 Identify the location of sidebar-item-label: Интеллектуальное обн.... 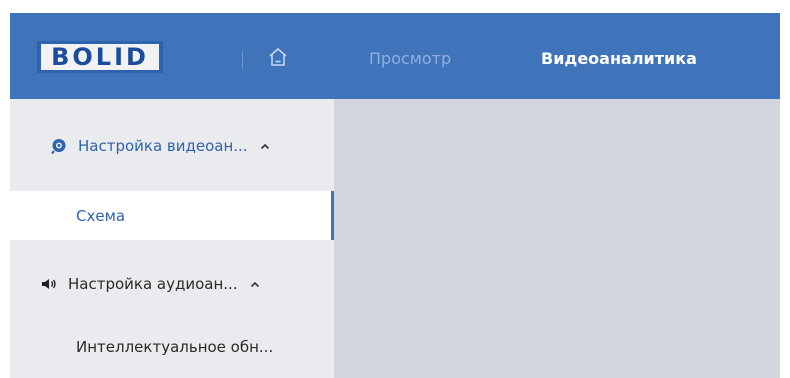
(175, 347).